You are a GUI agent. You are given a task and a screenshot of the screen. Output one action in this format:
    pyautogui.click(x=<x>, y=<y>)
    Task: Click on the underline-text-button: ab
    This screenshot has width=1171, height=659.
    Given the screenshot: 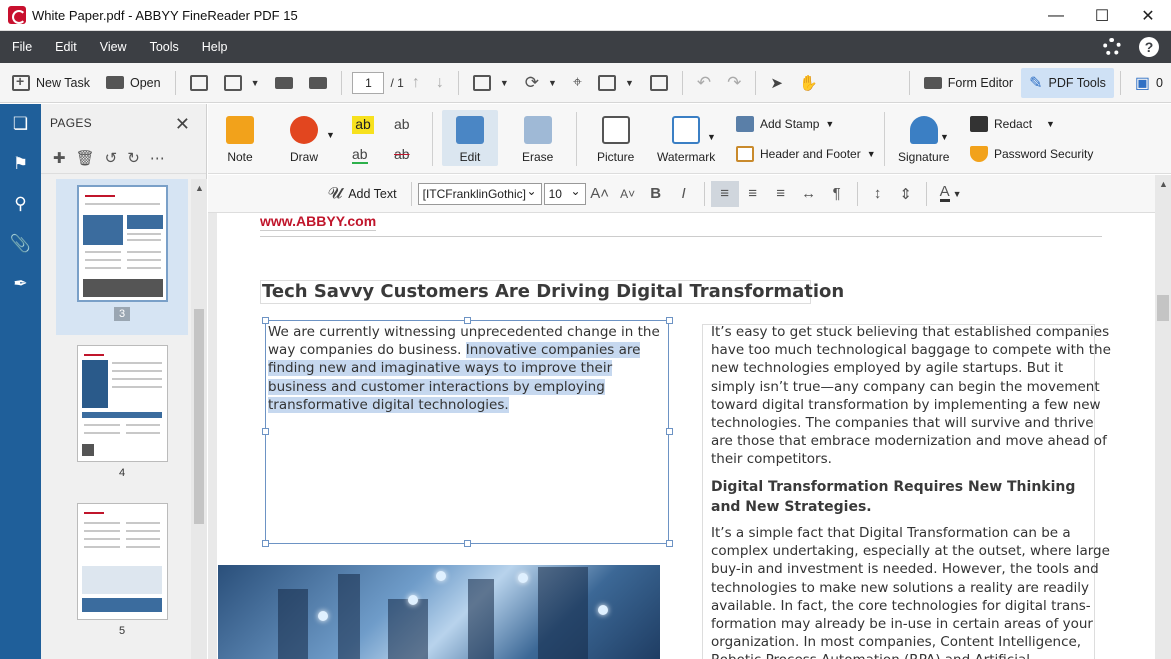 What is the action you would take?
    pyautogui.click(x=402, y=124)
    